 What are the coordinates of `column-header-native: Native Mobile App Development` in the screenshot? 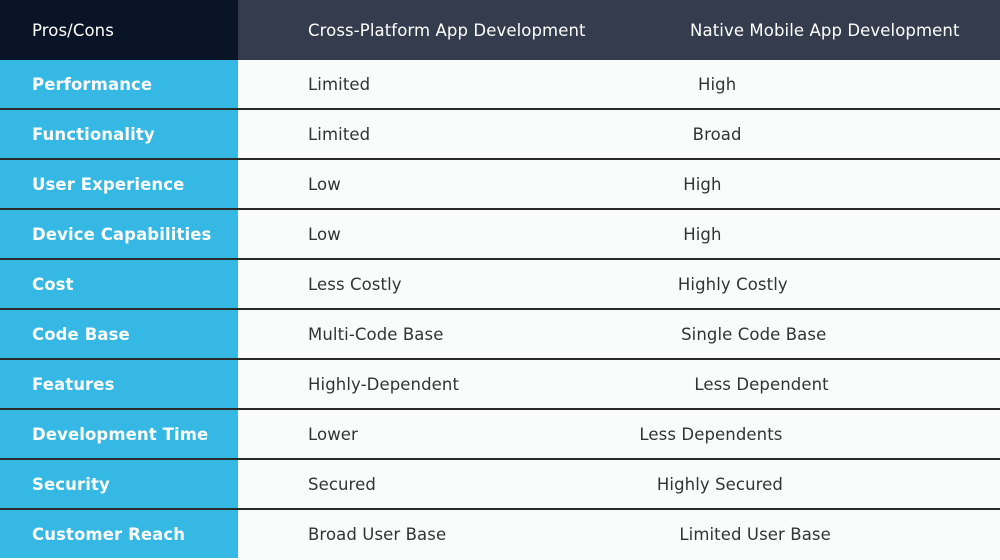 It's located at (813, 30).